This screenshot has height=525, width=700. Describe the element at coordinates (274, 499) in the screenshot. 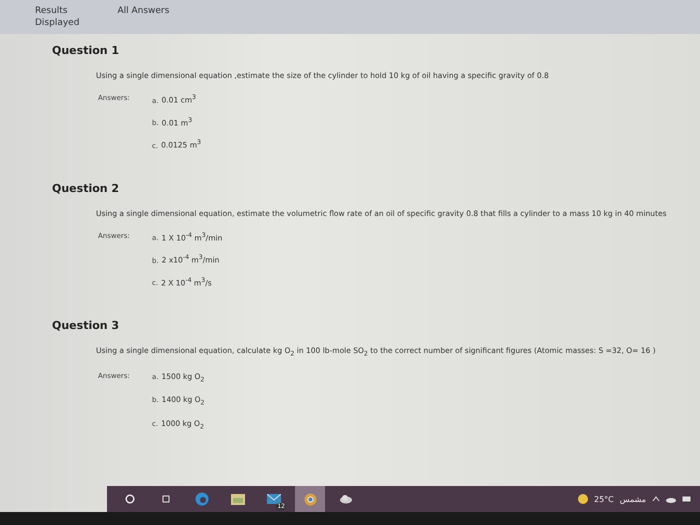

I see `mail-icon` at that location.